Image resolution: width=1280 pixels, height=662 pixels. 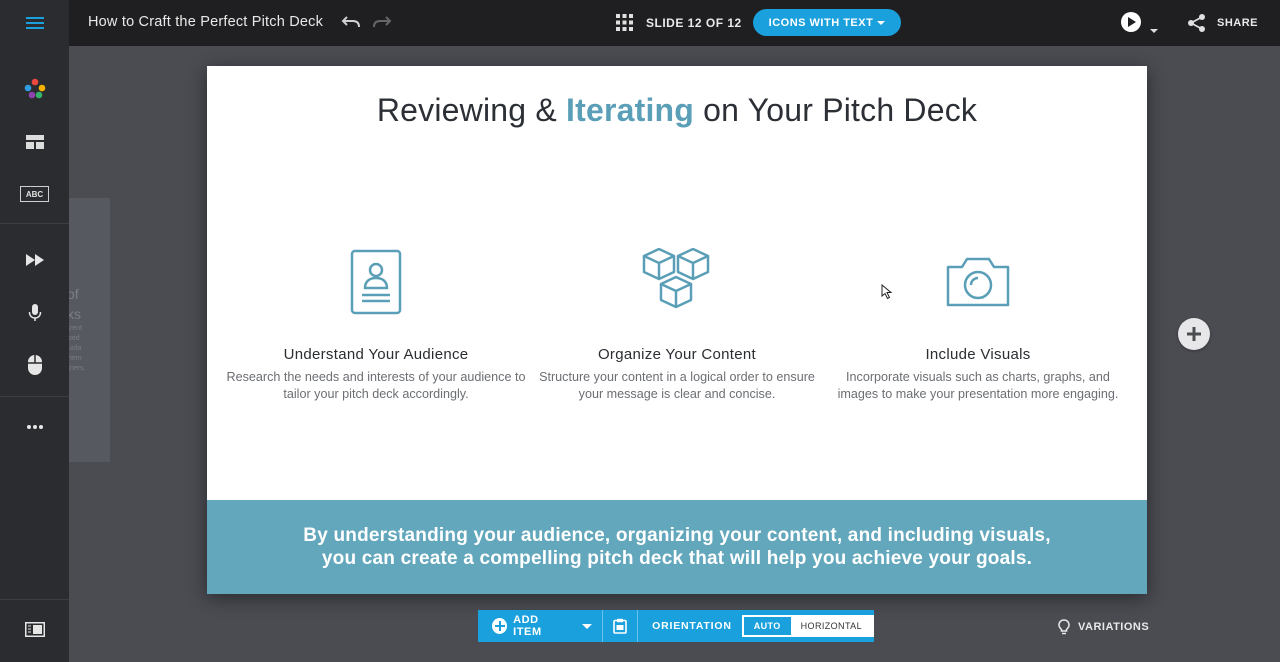 I want to click on add-item-label: ADD ITEM, so click(x=527, y=626).